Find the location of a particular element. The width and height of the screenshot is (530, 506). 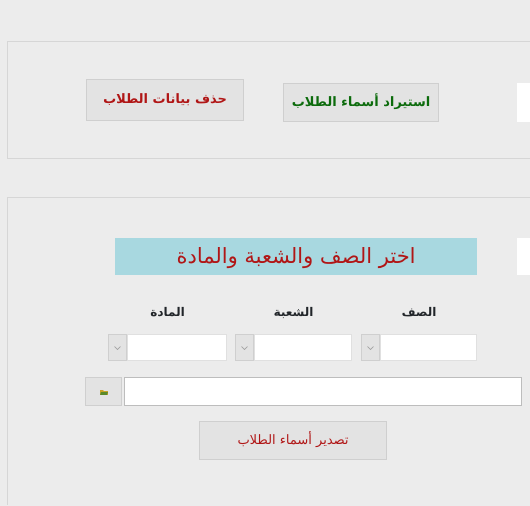

field-label: المادة is located at coordinates (167, 312).